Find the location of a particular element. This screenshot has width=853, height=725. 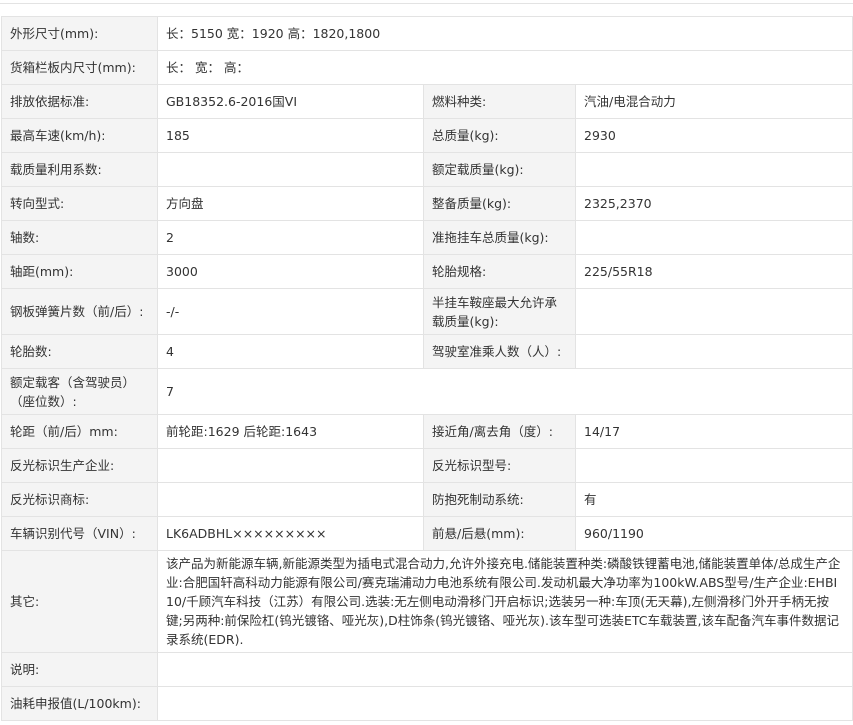

spec-label-2: 反光标识型号: is located at coordinates (499, 465).